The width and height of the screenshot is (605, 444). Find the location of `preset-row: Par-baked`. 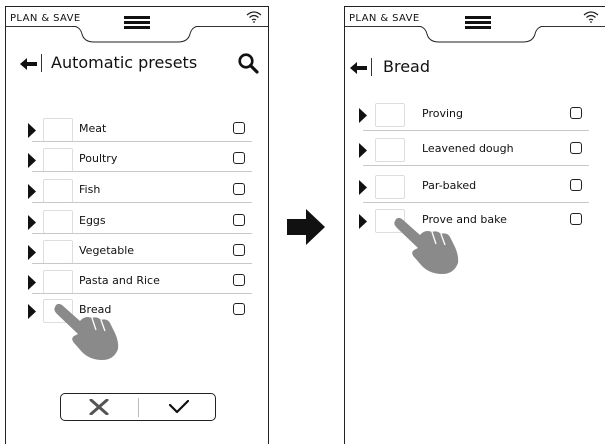

preset-row: Par-baked is located at coordinates (477, 189).